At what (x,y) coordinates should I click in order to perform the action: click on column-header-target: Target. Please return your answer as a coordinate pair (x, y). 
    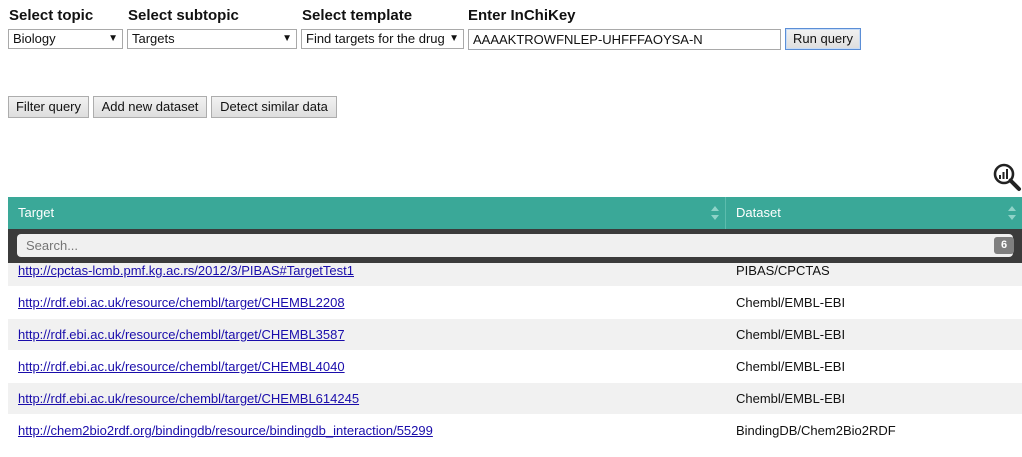
    Looking at the image, I should click on (367, 213).